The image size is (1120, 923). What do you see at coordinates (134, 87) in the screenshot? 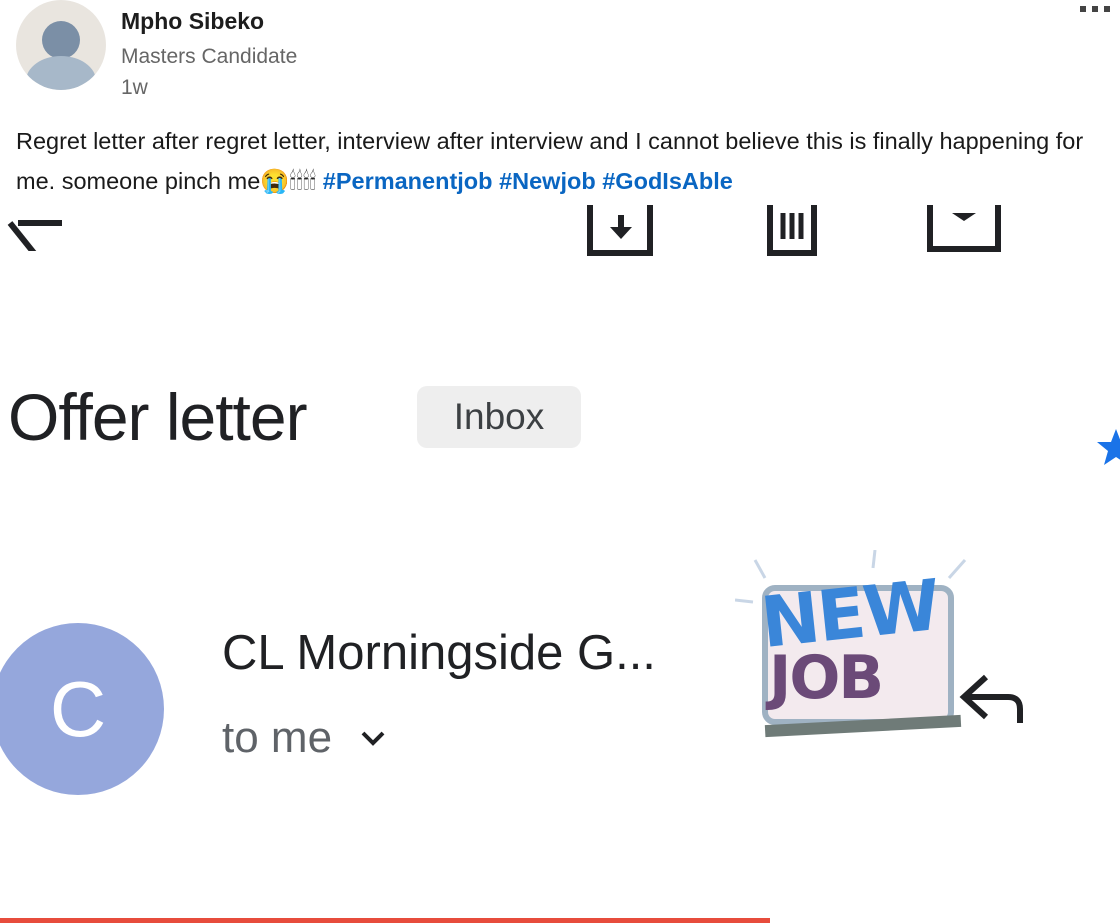
I see `post-time: 1w` at bounding box center [134, 87].